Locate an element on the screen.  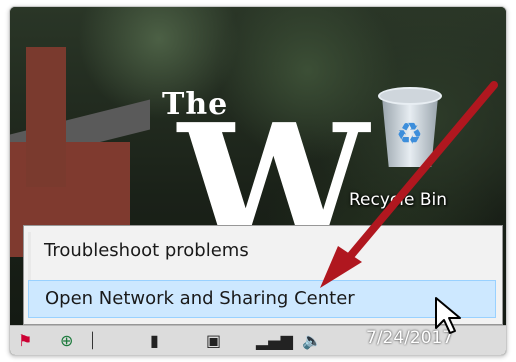
pin-icon: ⏐ is located at coordinates (92, 341).